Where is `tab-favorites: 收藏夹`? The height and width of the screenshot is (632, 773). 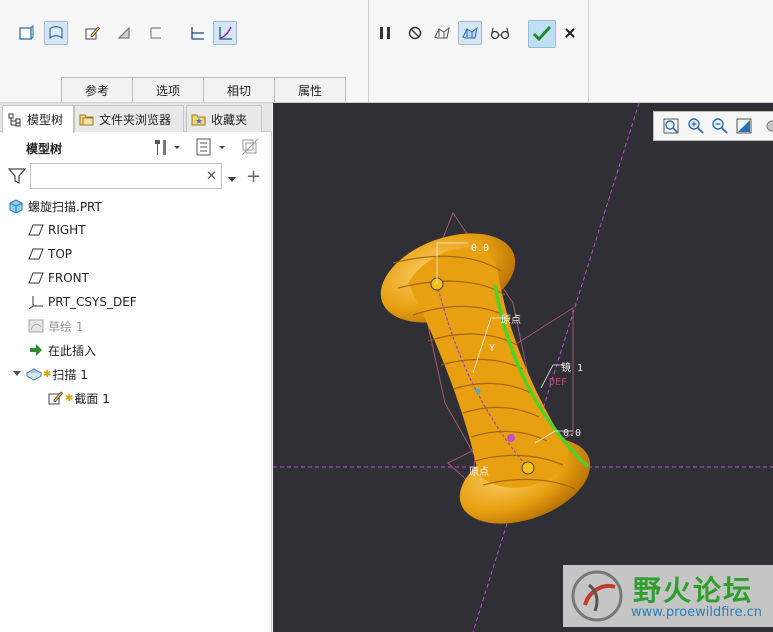 tab-favorites: 收藏夹 is located at coordinates (224, 118).